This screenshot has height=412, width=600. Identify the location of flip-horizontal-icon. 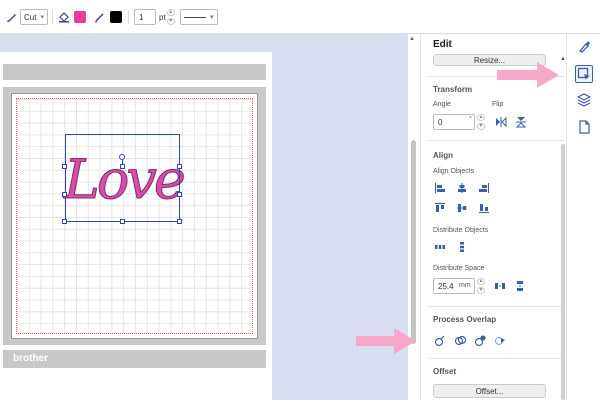
(501, 122).